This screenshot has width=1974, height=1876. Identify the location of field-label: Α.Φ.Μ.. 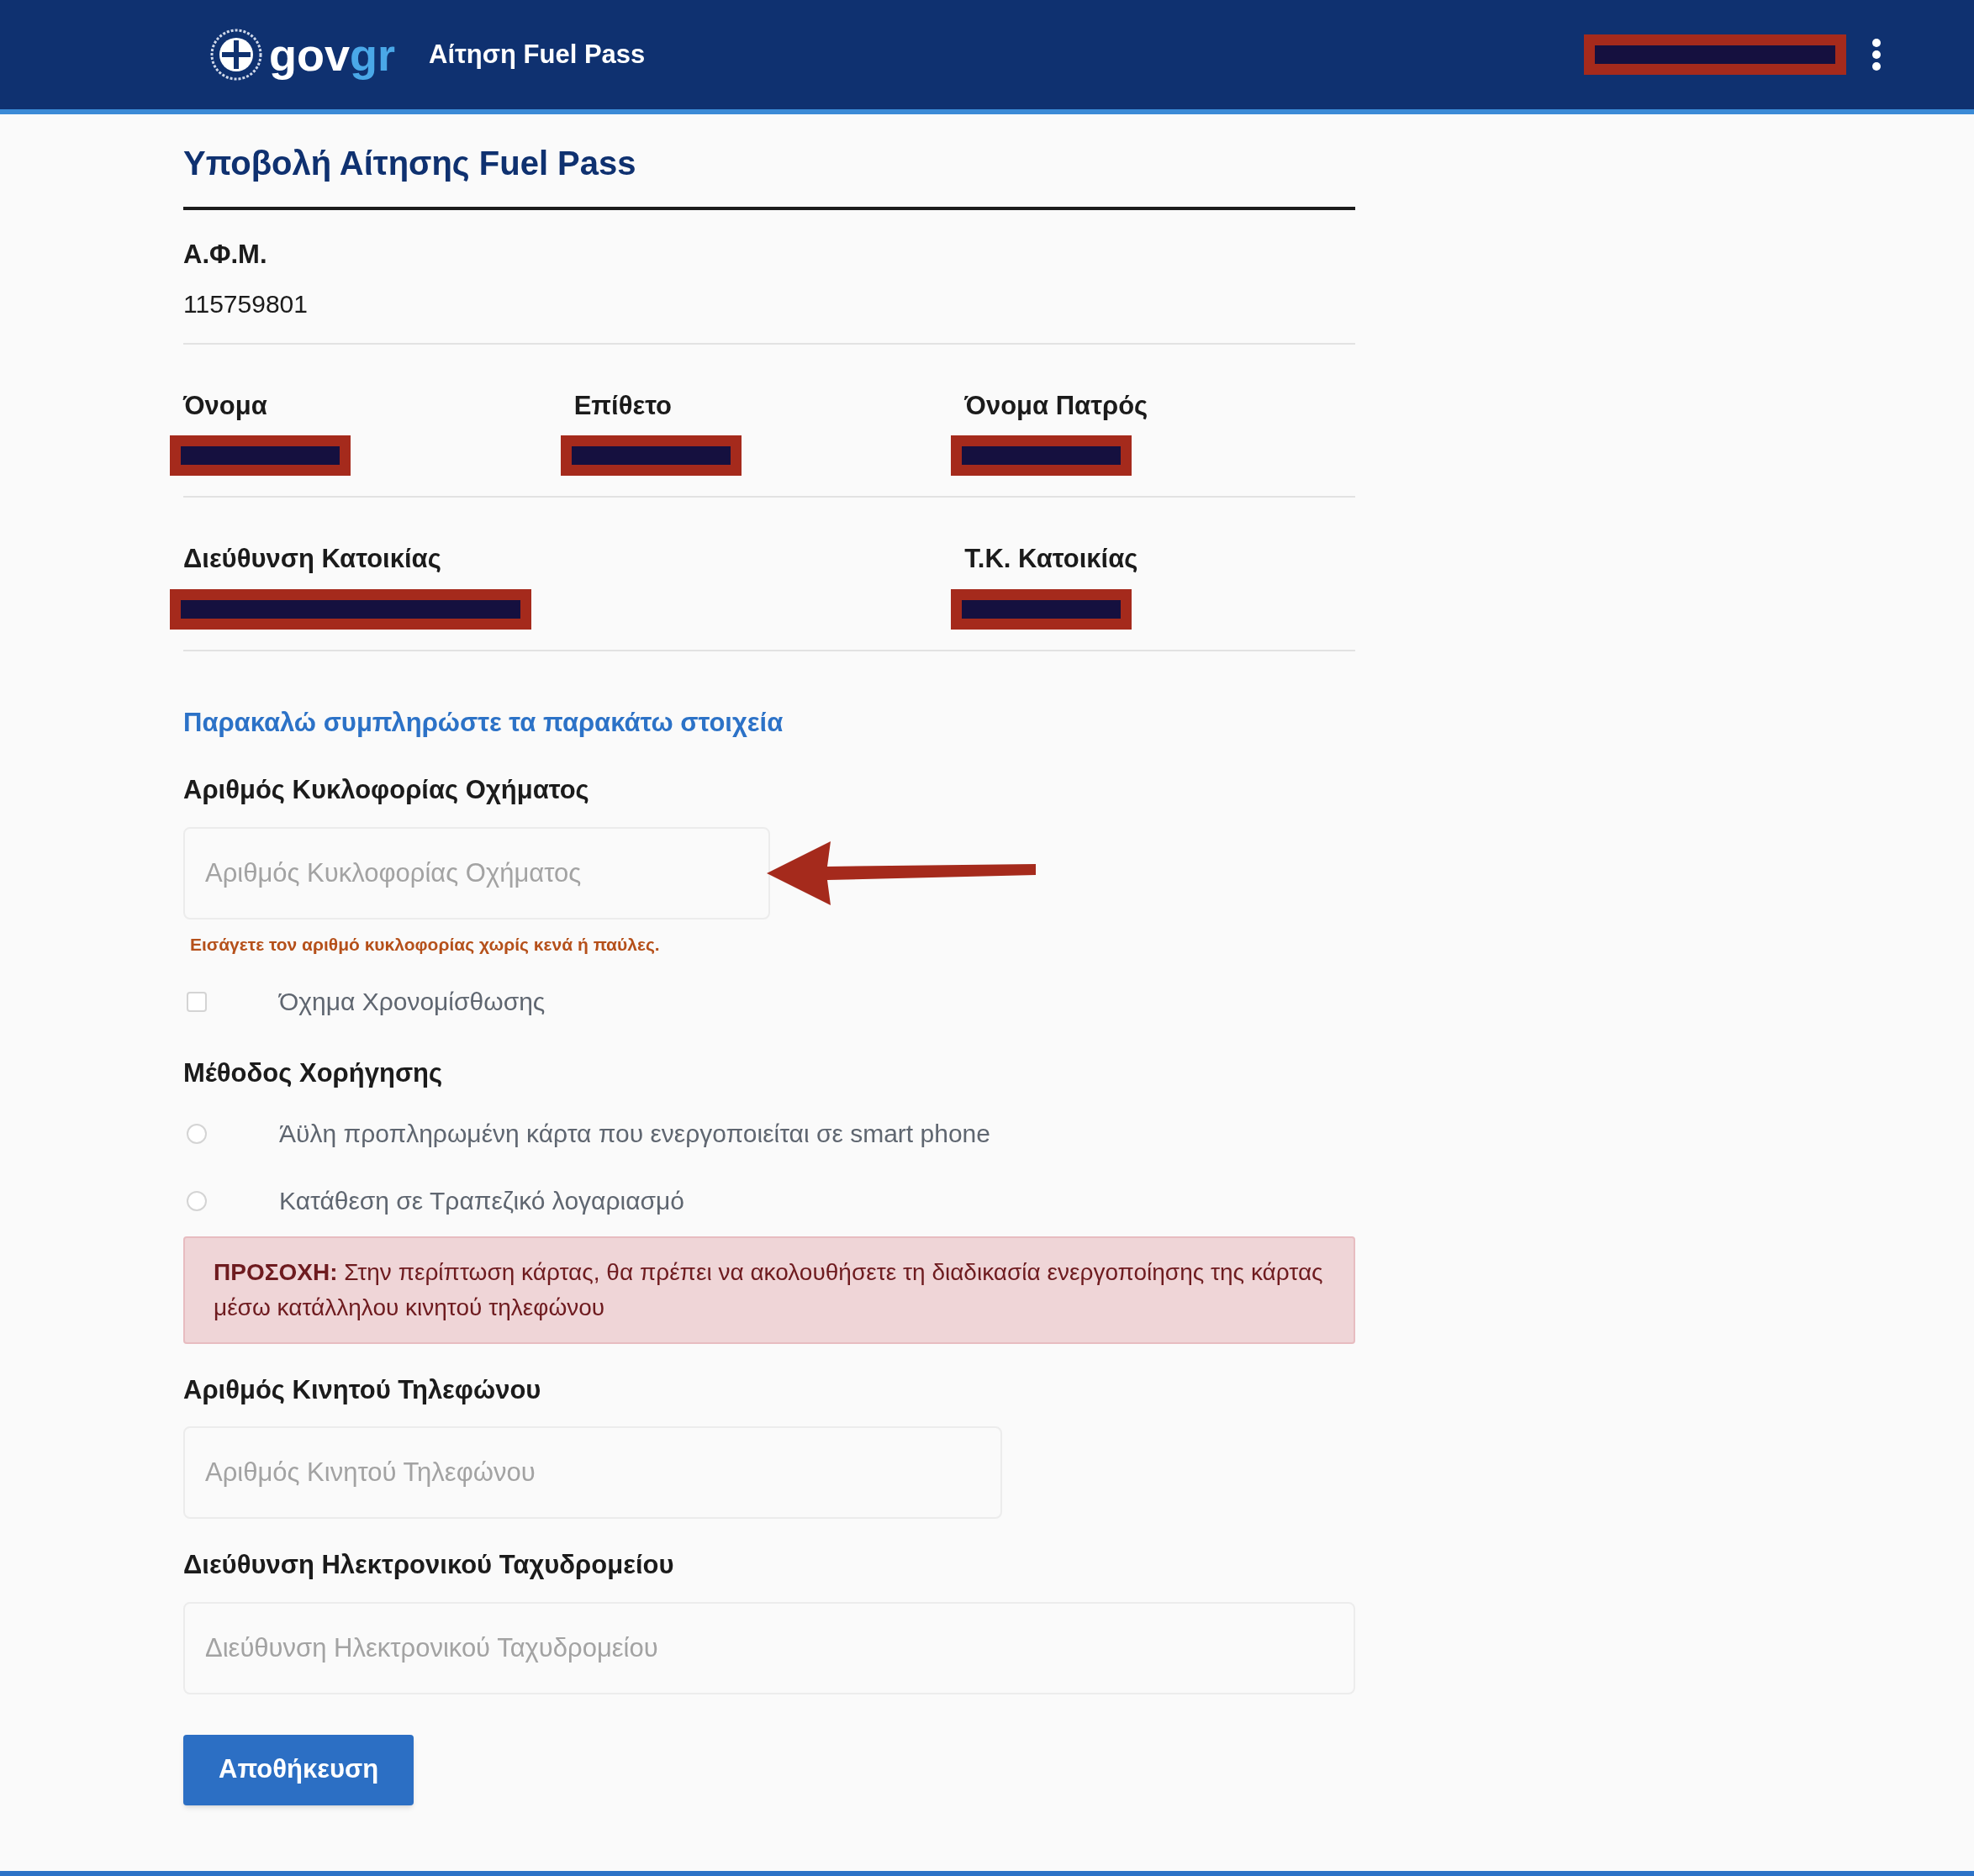
(226, 255).